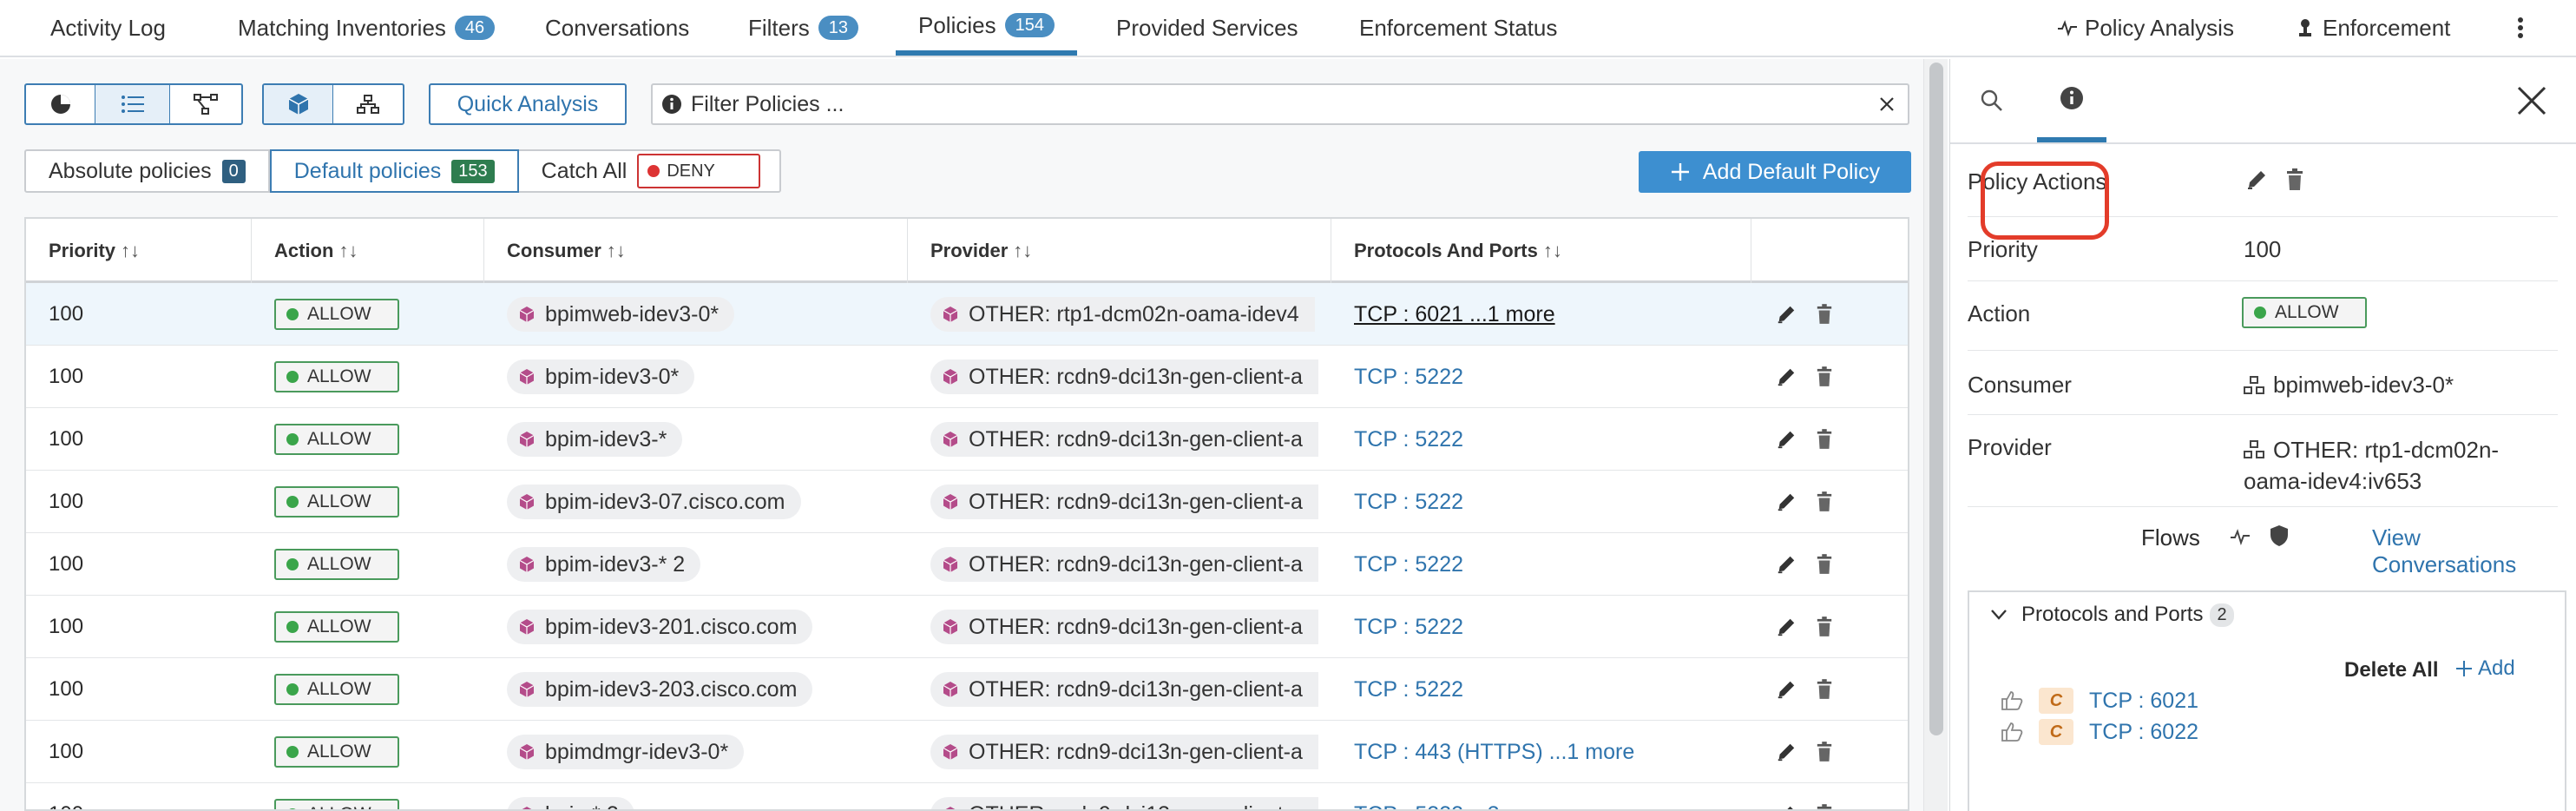 This screenshot has height=811, width=2576. What do you see at coordinates (2294, 179) in the screenshot?
I see `delete-policy-icon` at bounding box center [2294, 179].